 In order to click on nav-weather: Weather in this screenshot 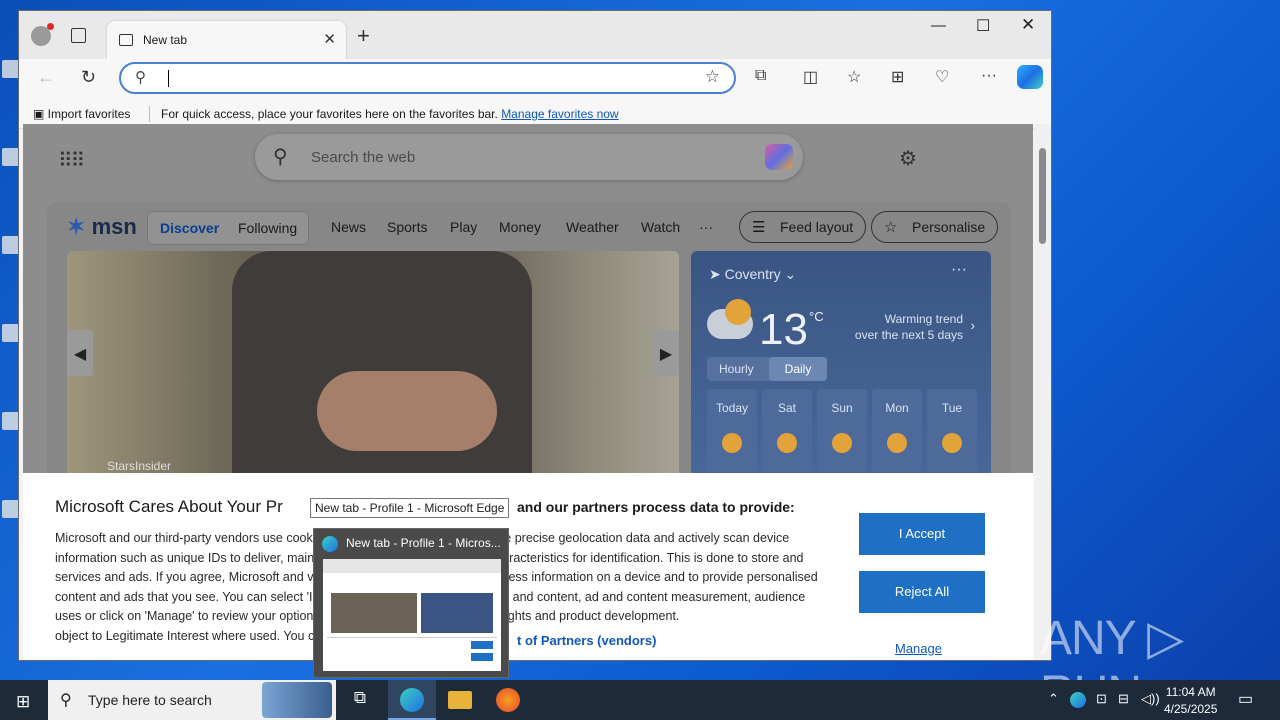, I will do `click(592, 227)`.